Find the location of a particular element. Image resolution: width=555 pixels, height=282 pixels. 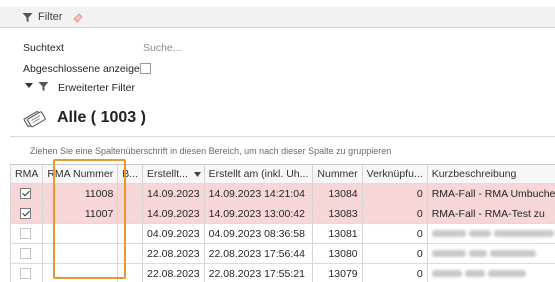

erstellt-am-cell: 14.09.2023 14:21:04 is located at coordinates (258, 194).